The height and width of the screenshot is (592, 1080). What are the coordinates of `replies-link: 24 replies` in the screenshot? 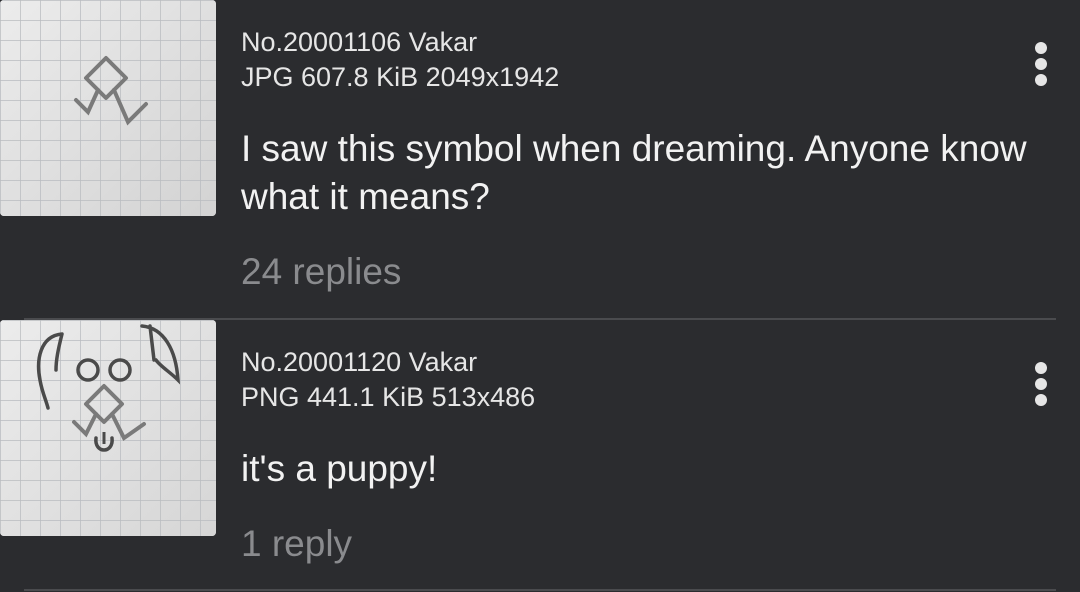 It's located at (321, 272).